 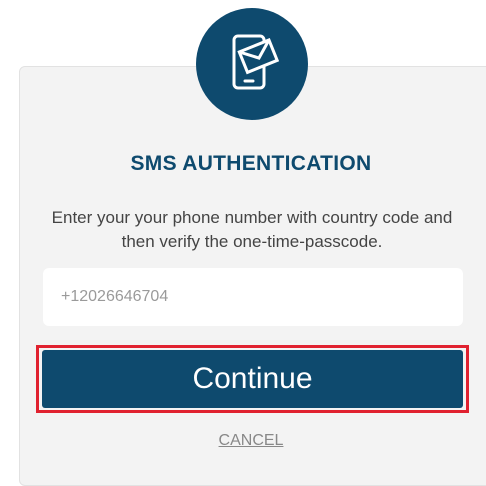 What do you see at coordinates (252, 379) in the screenshot?
I see `continue-button: Continue` at bounding box center [252, 379].